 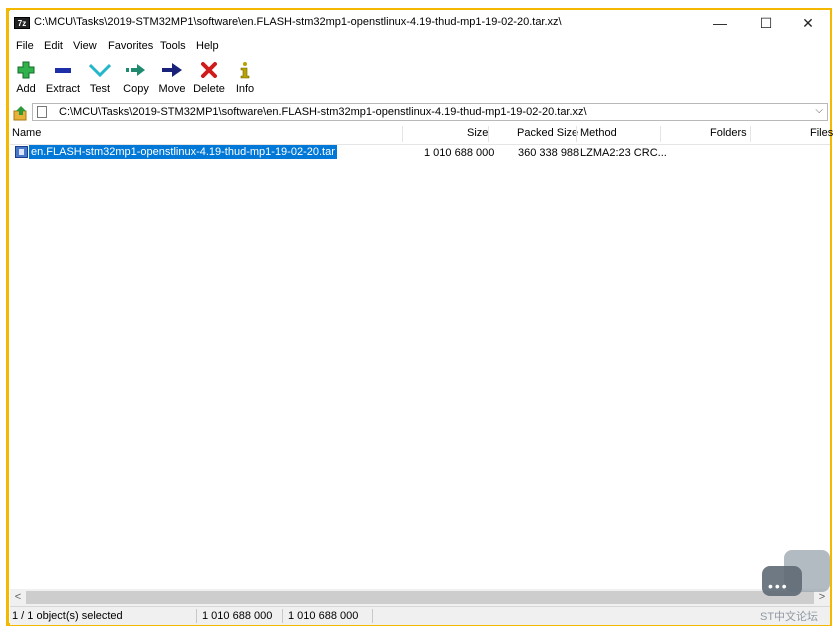 I want to click on info-icon, so click(x=245, y=70).